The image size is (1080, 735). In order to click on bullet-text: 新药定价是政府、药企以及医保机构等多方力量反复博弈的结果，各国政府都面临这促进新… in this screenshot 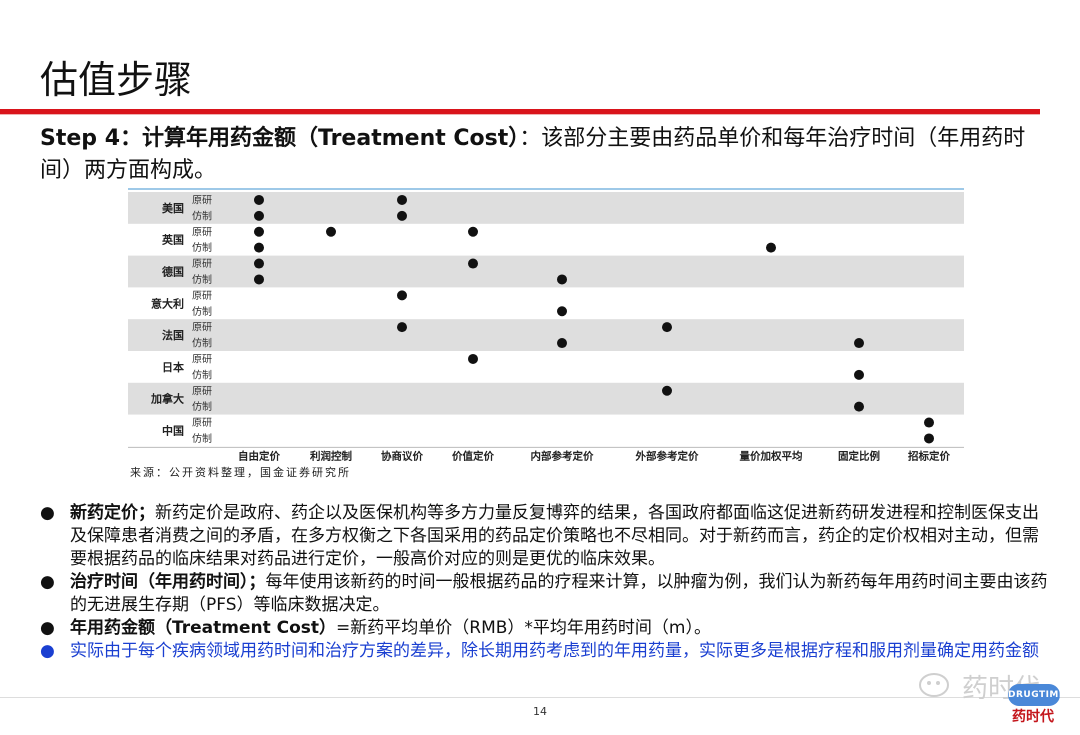, I will do `click(554, 536)`.